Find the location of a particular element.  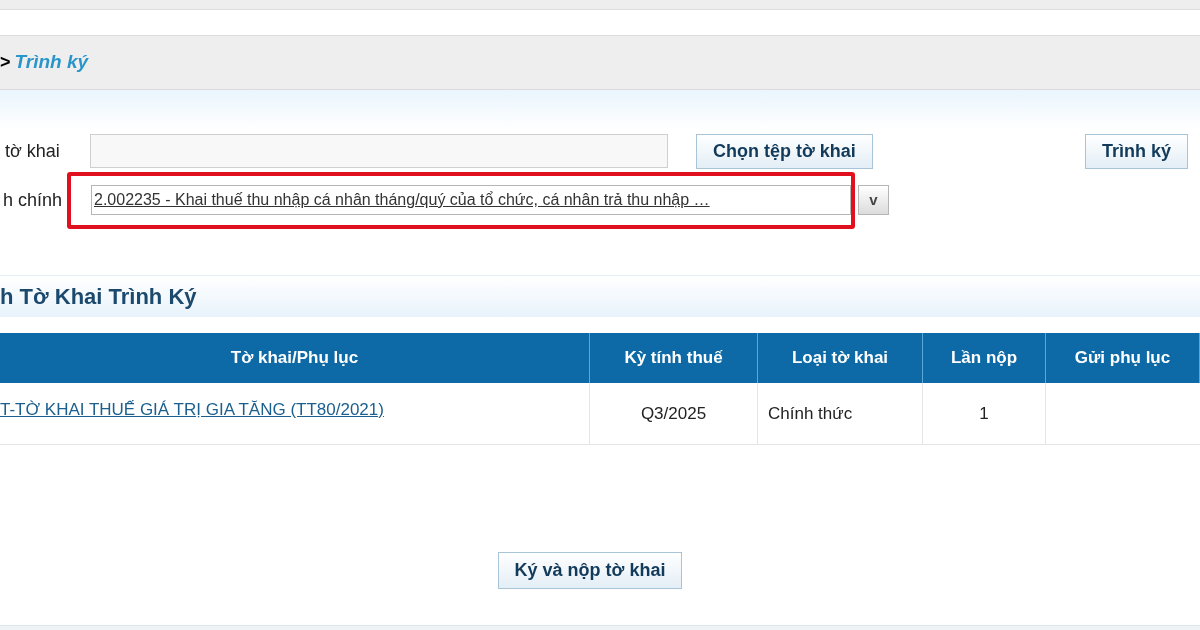

table-cell: Chính thức is located at coordinates (840, 413).